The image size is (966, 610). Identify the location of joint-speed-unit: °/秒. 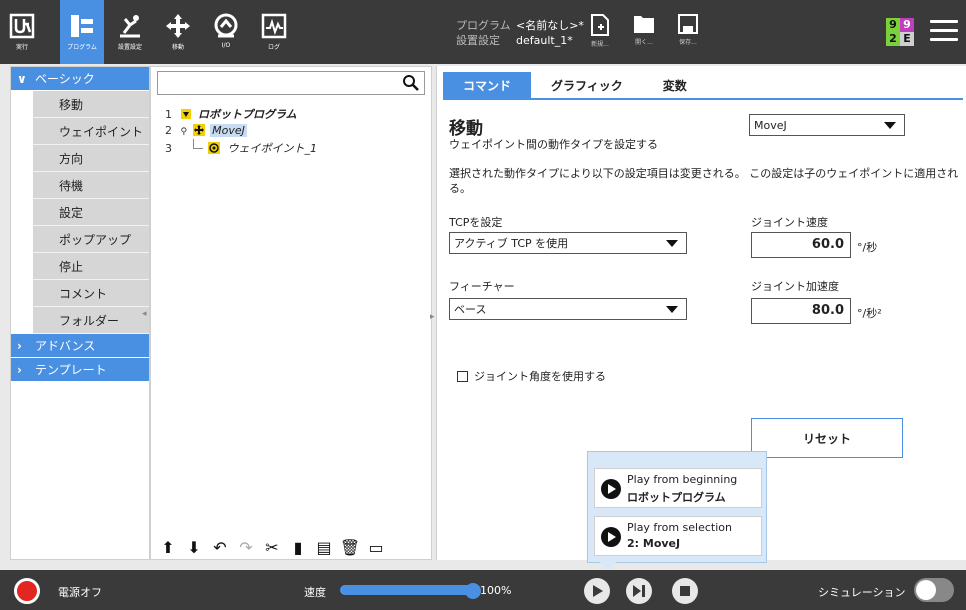
(867, 247).